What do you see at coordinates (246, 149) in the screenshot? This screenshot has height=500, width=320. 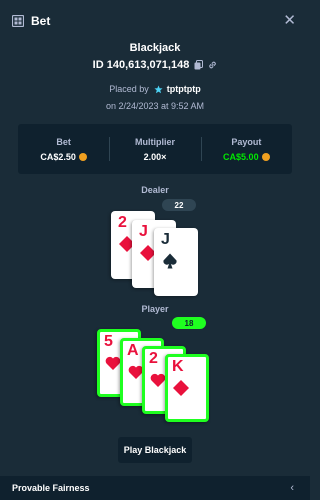 I see `stat-payout: Payout CA$5.00` at bounding box center [246, 149].